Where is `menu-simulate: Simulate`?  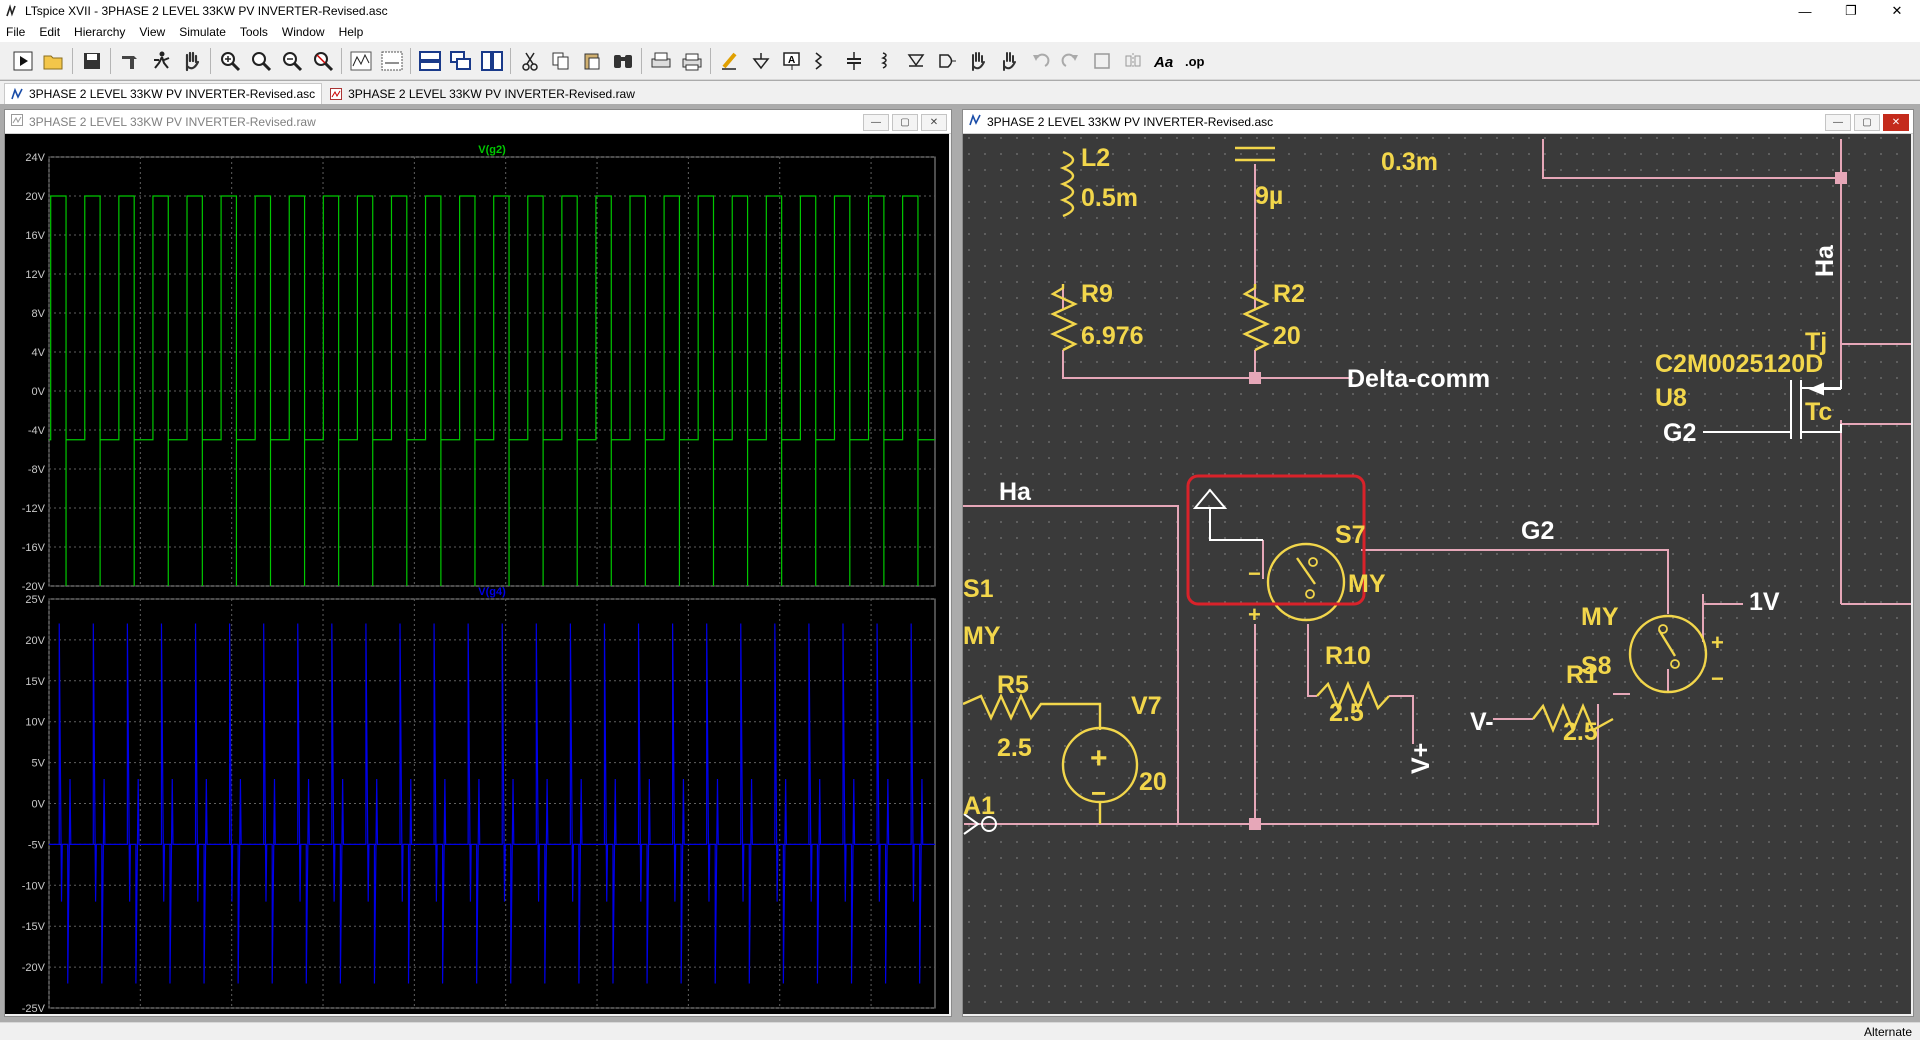 menu-simulate: Simulate is located at coordinates (202, 32).